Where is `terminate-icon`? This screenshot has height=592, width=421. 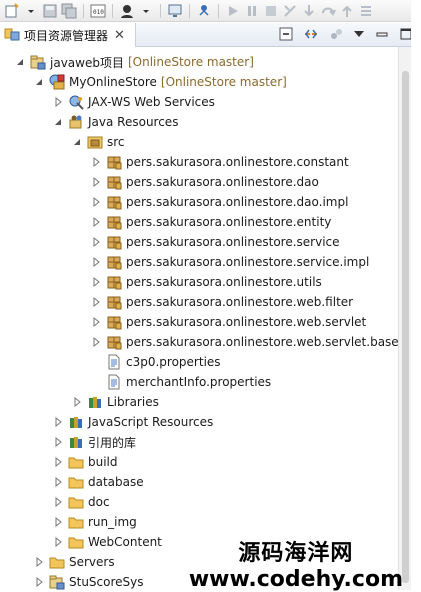 terminate-icon is located at coordinates (271, 11).